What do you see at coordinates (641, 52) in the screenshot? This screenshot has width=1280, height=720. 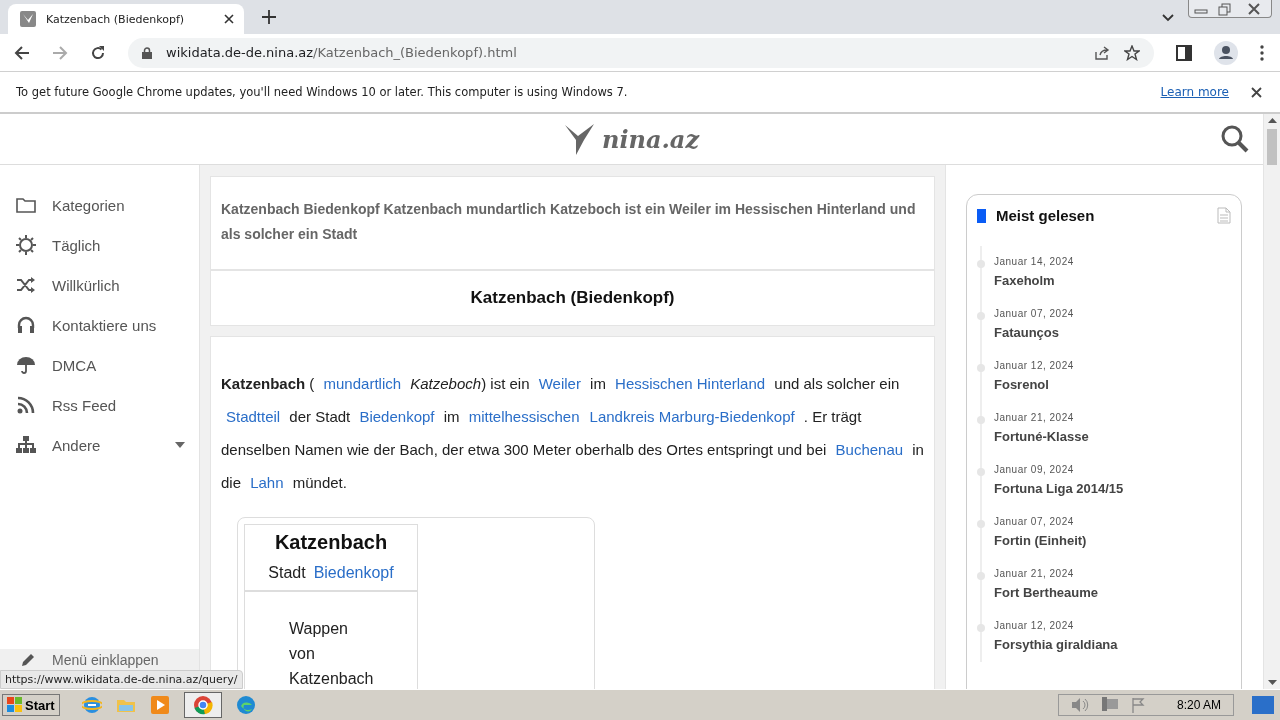 I see `address-bar: wikidata.de-de.nina.az/Katzenbach_(Biedenkopf).html` at bounding box center [641, 52].